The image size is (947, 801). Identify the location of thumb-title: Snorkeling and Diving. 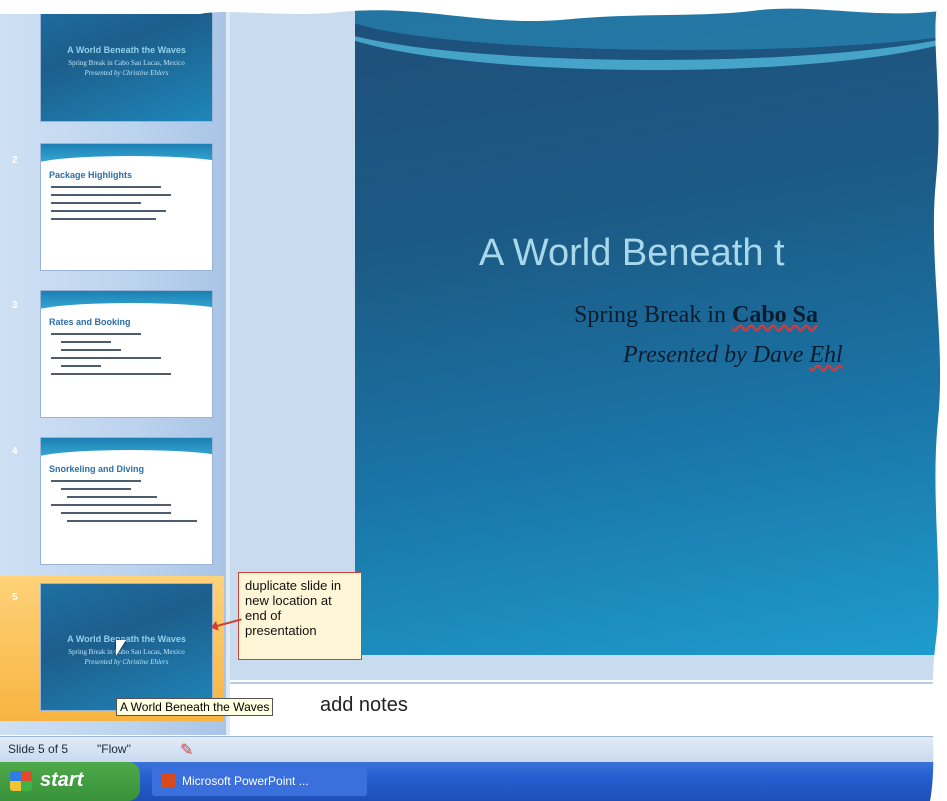
(97, 469).